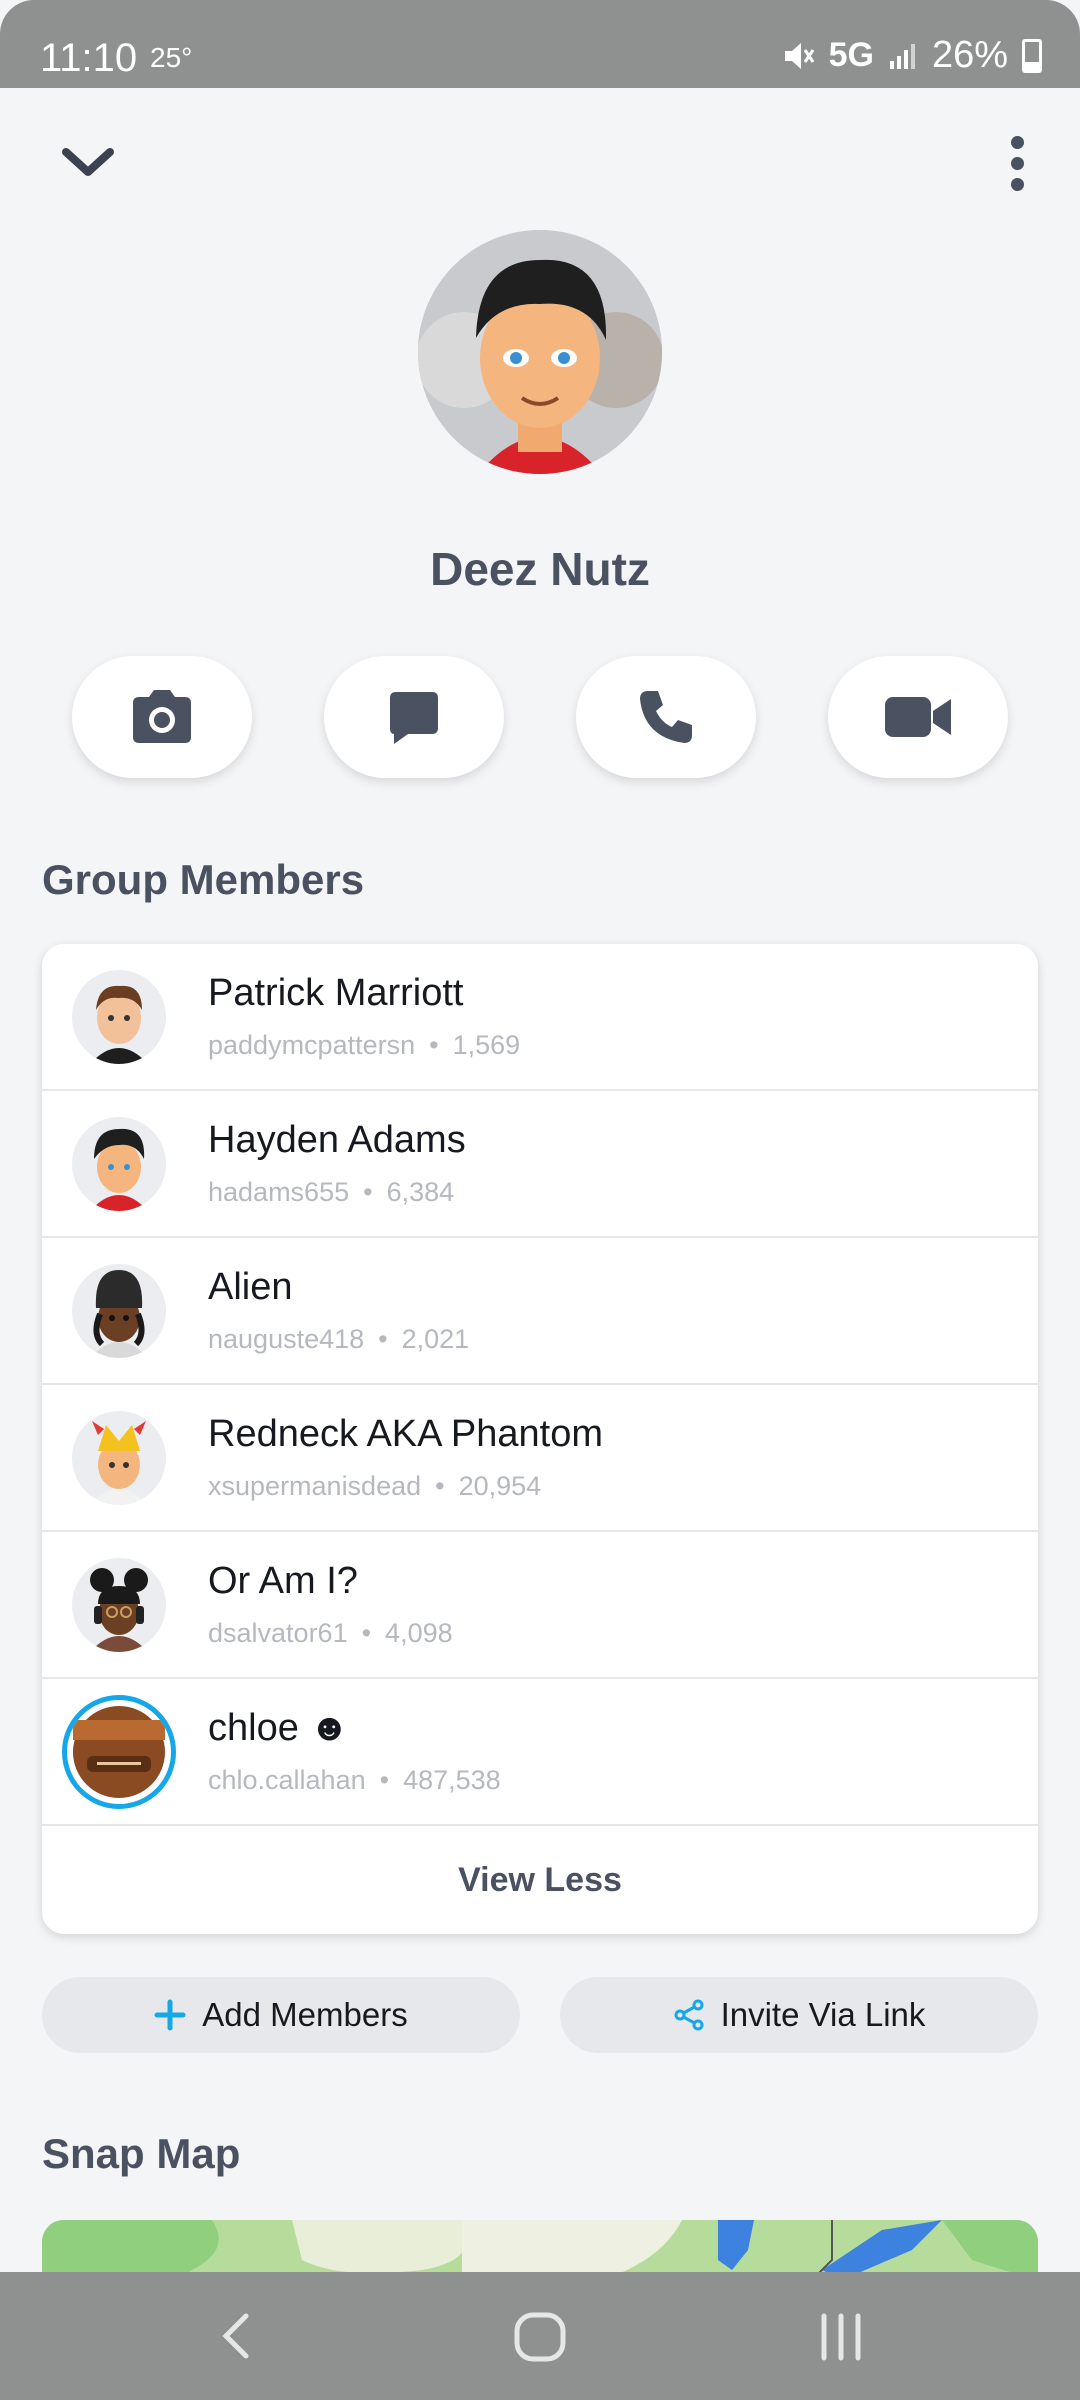  What do you see at coordinates (287, 1780) in the screenshot?
I see `member-username: chlo.callahan` at bounding box center [287, 1780].